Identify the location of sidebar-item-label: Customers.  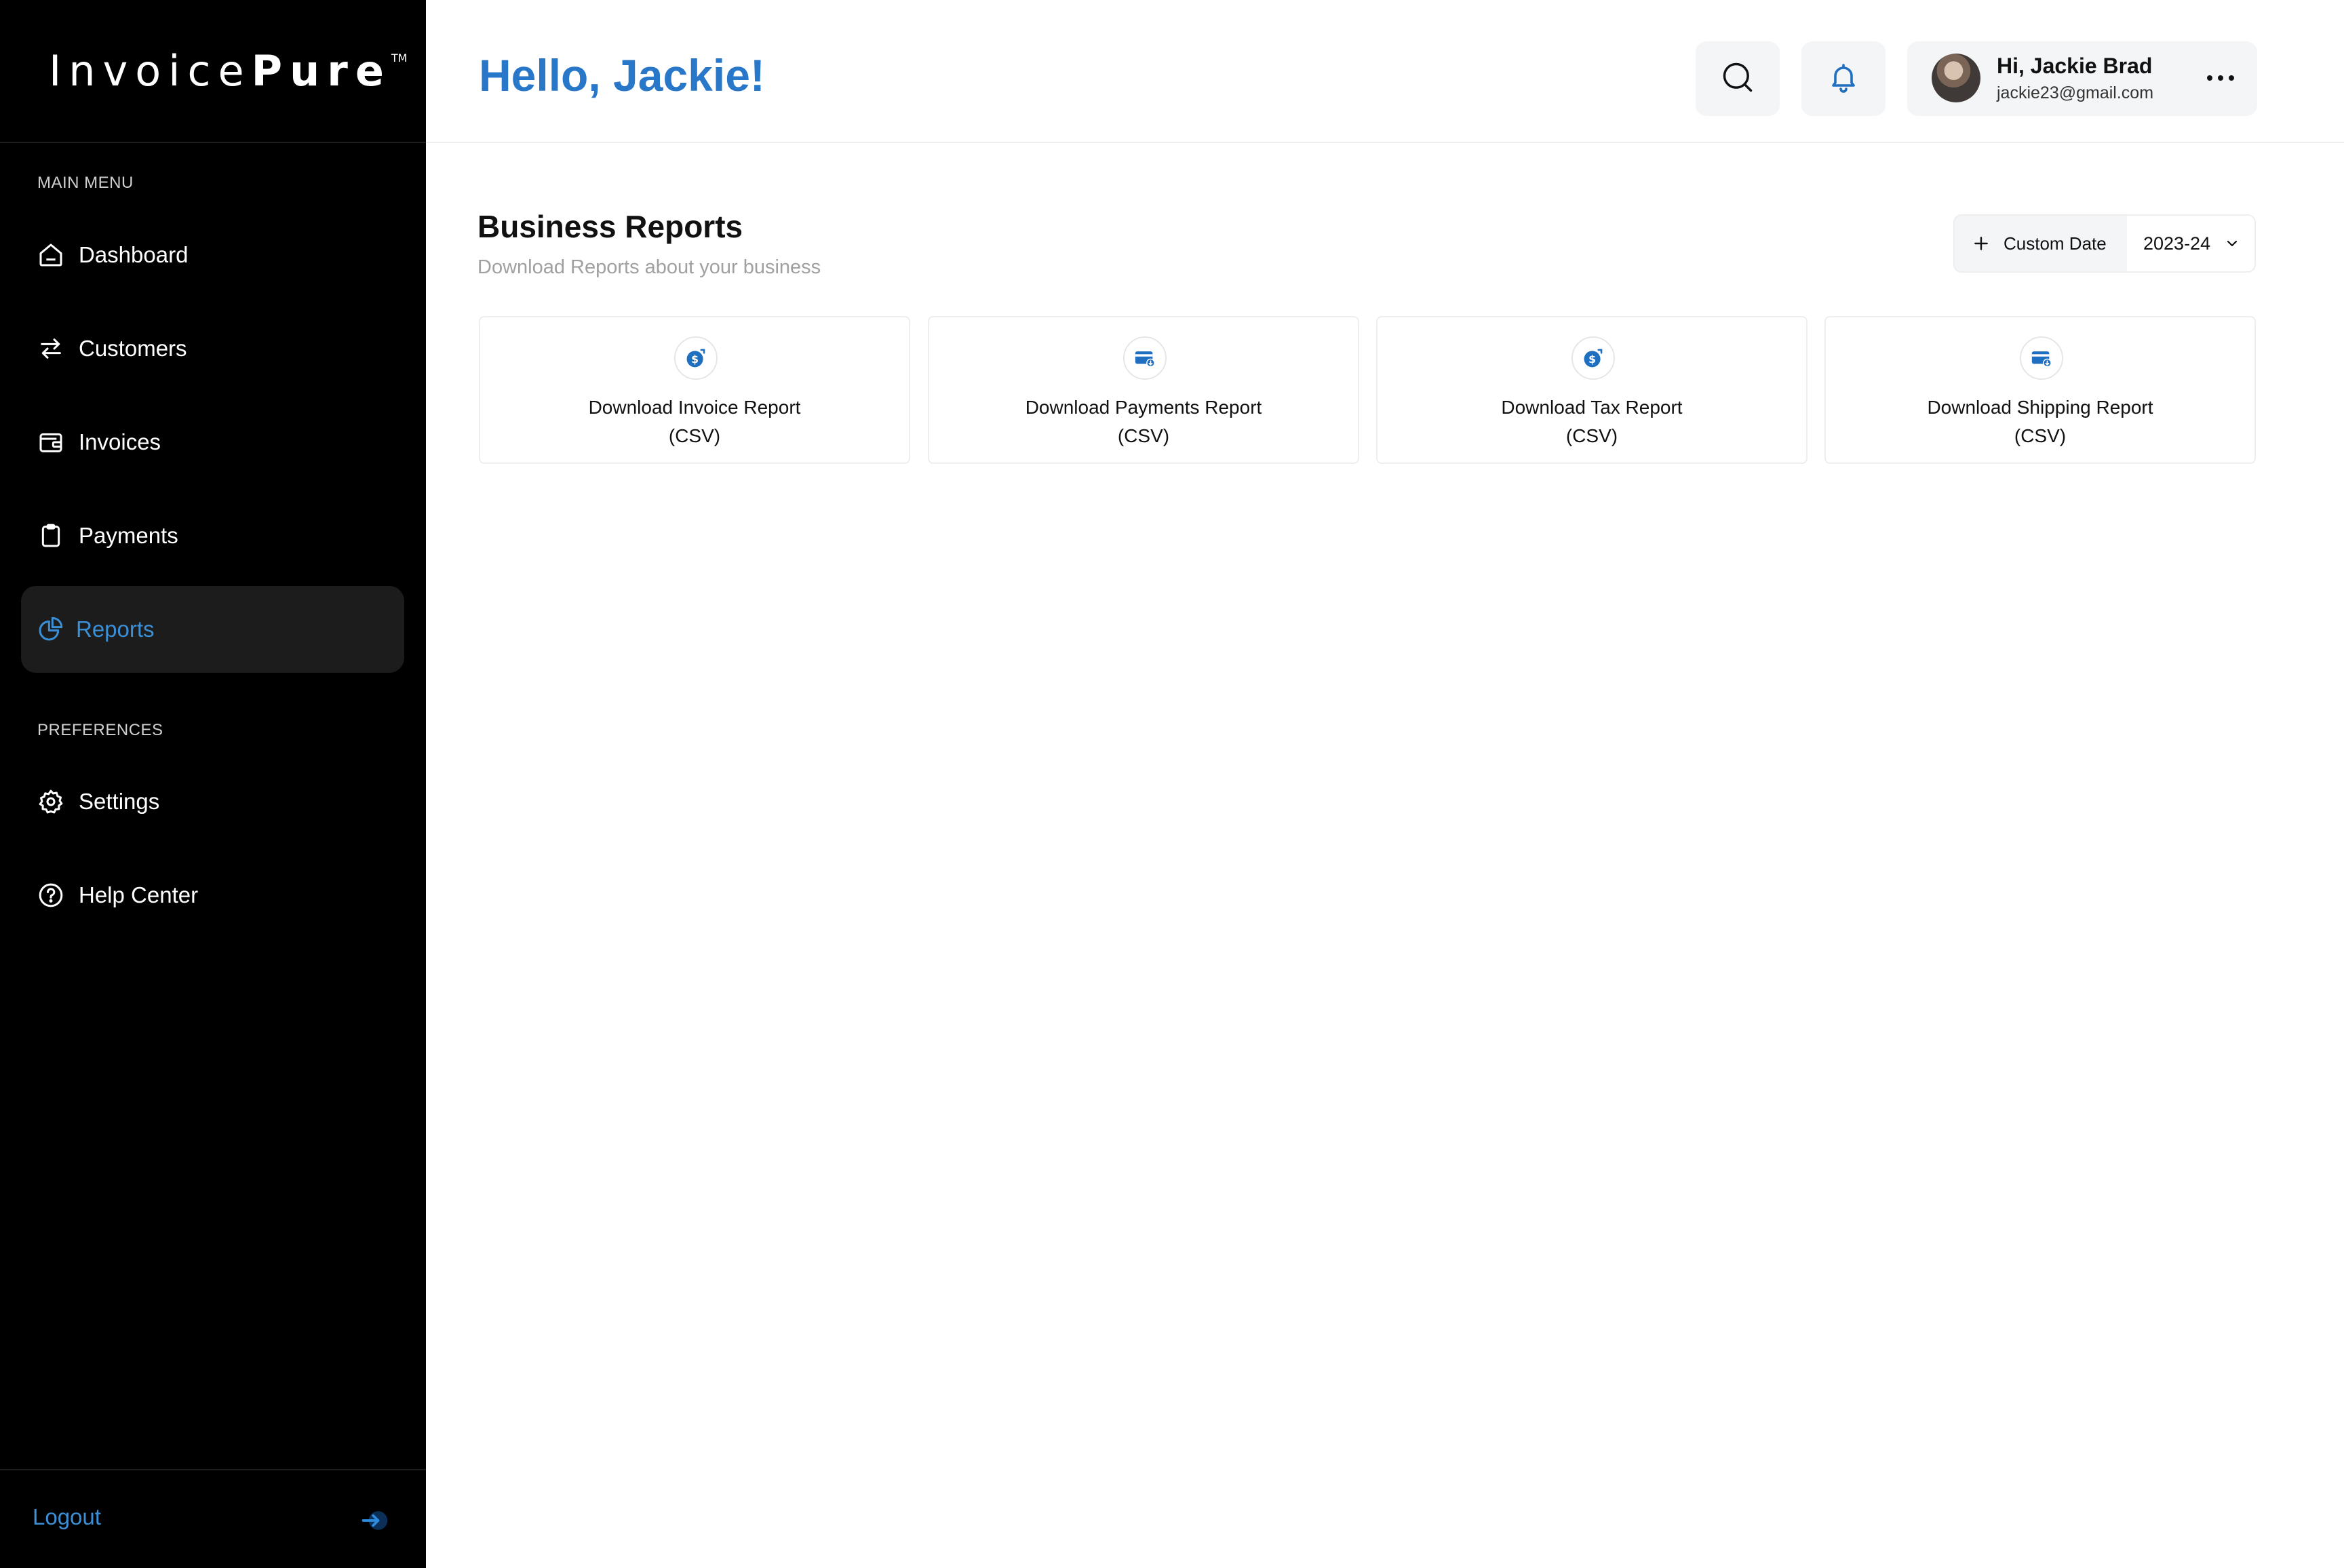
(133, 348).